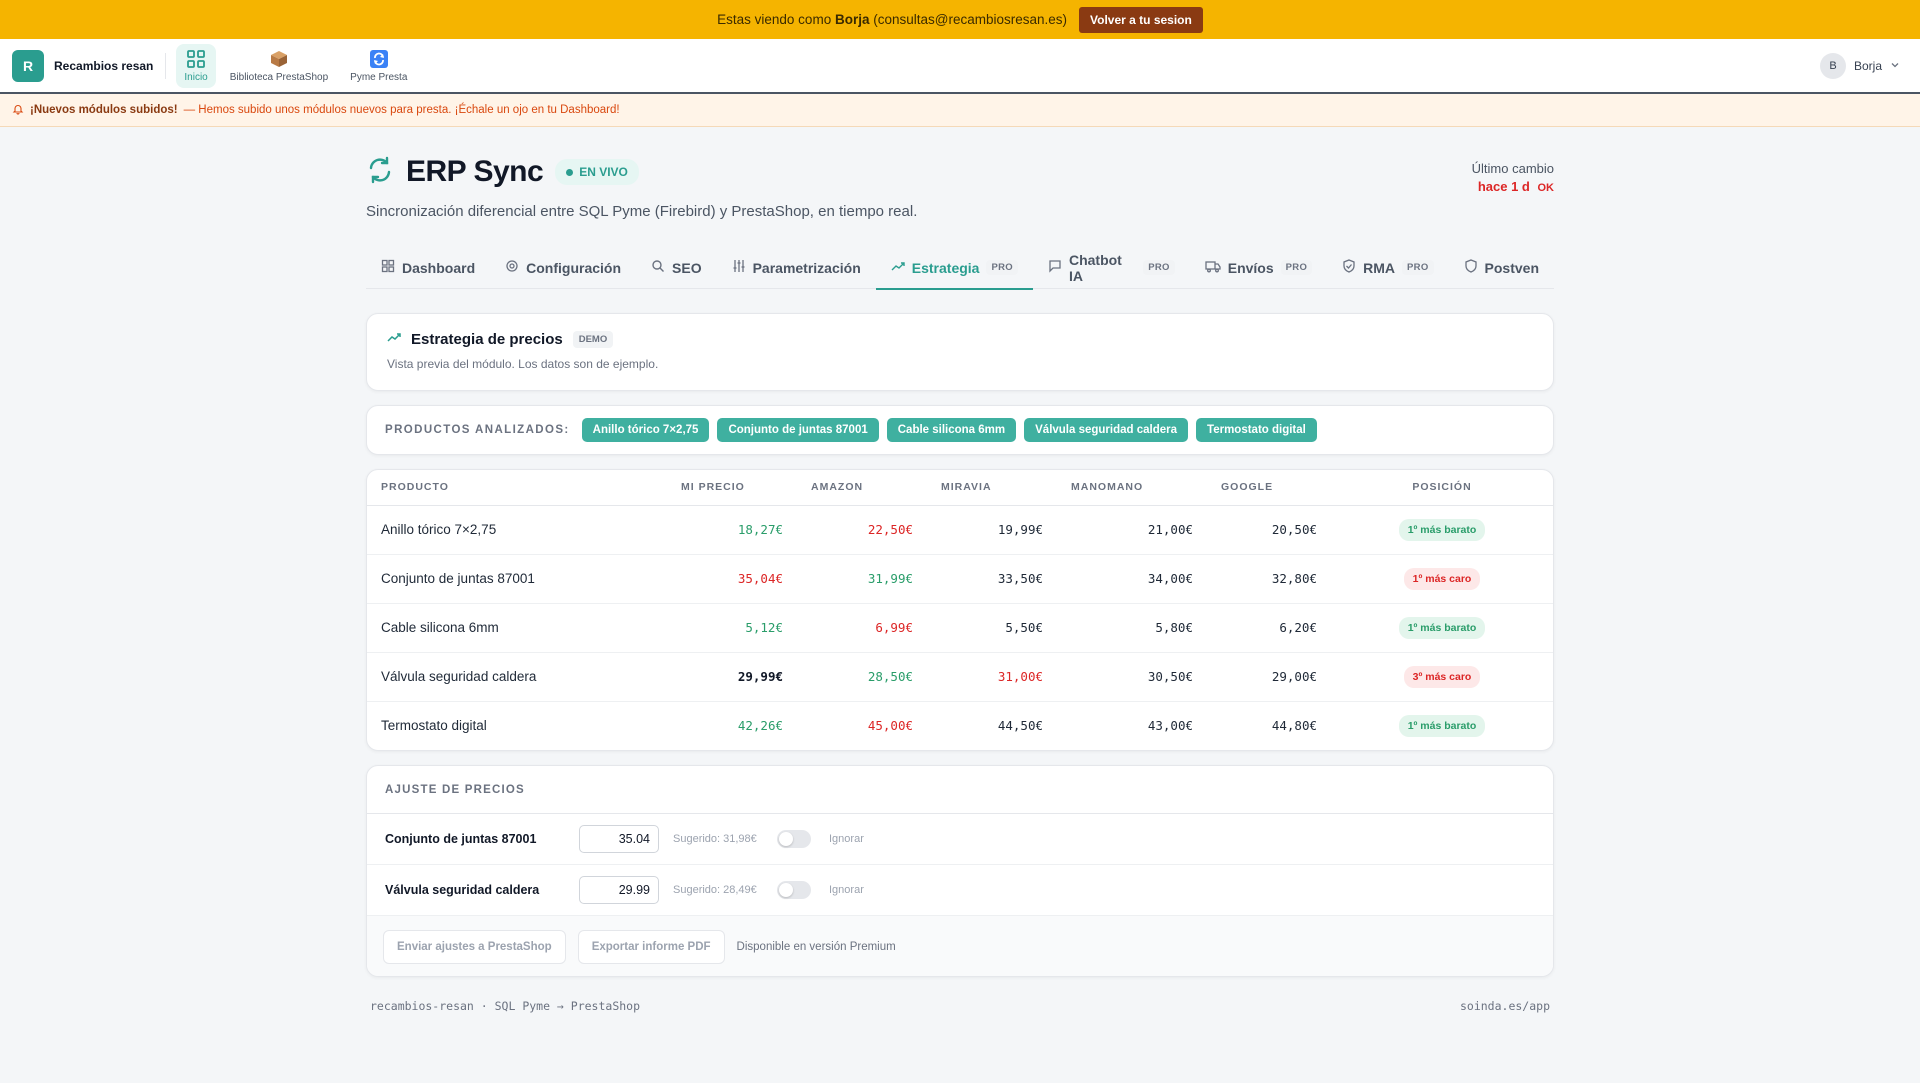 This screenshot has height=1083, width=1920. Describe the element at coordinates (1132, 677) in the screenshot. I see `cell-manomano: 30,50€` at that location.